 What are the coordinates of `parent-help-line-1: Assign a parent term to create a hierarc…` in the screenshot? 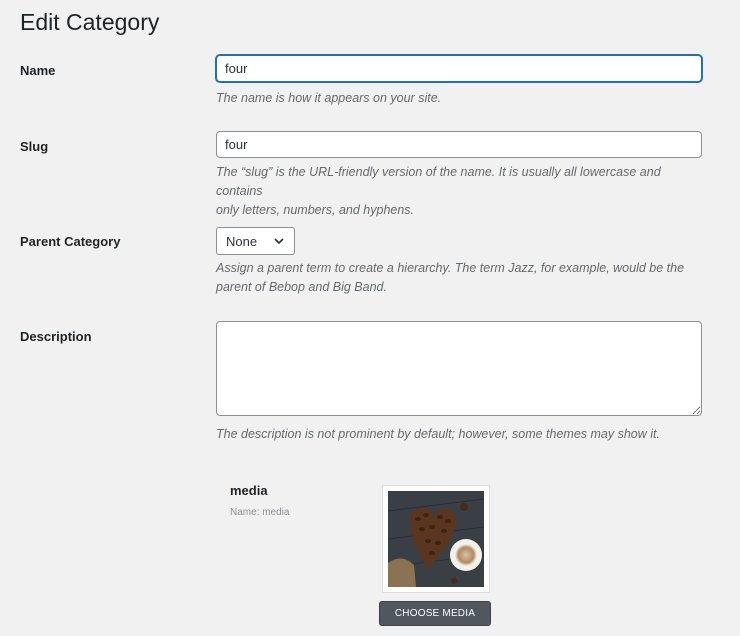 It's located at (450, 268).